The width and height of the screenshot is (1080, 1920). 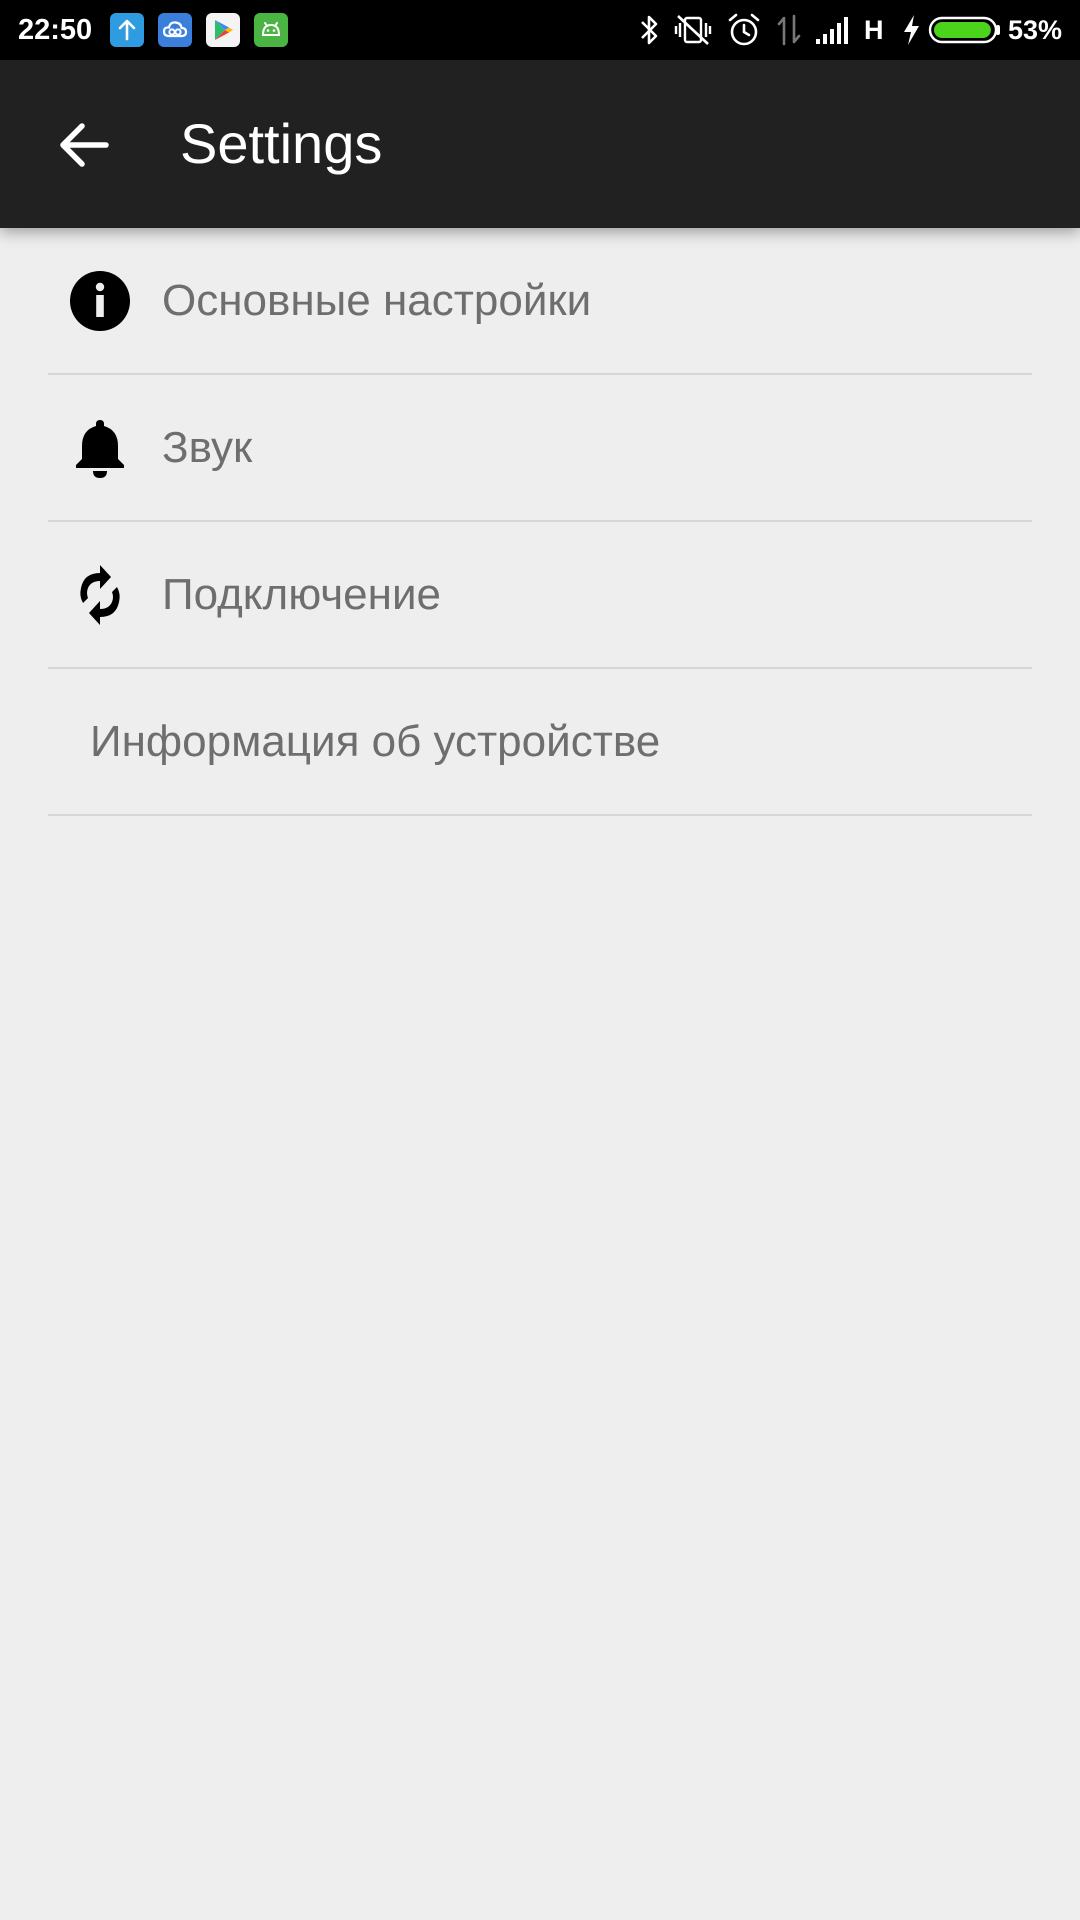 I want to click on info-icon, so click(x=100, y=300).